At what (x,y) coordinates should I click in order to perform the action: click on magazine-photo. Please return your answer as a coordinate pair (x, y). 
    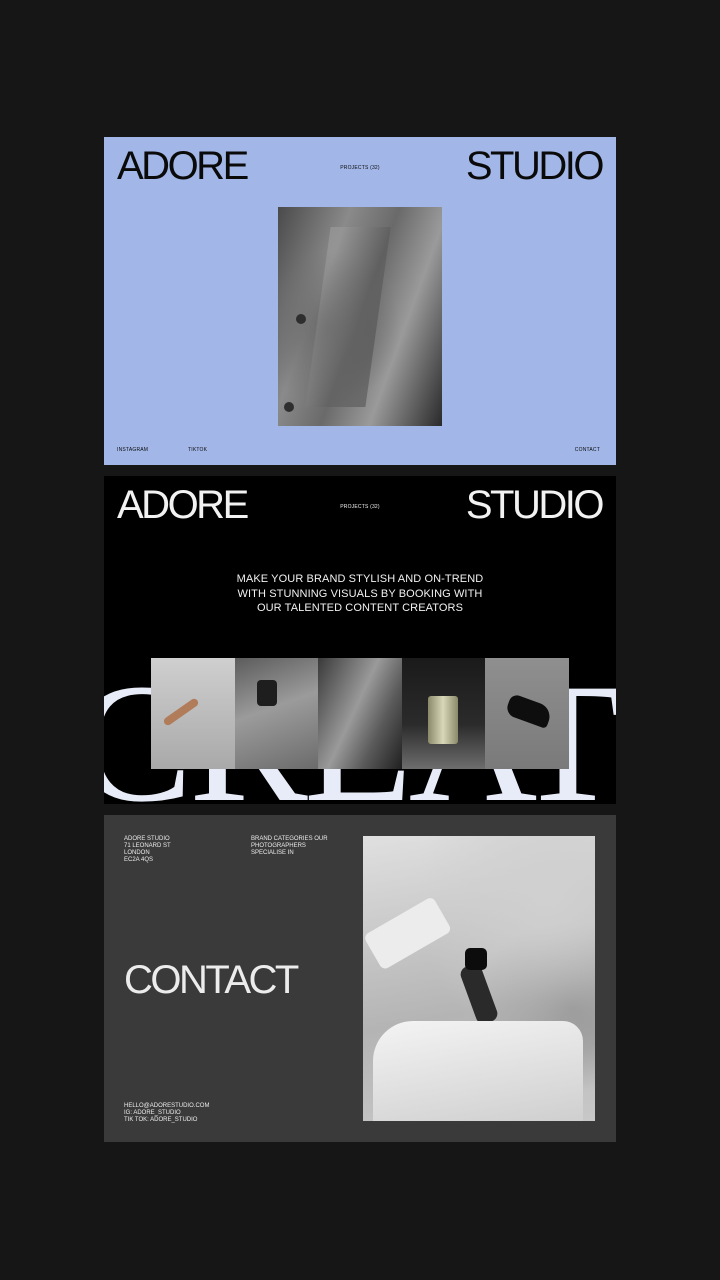
    Looking at the image, I should click on (276, 713).